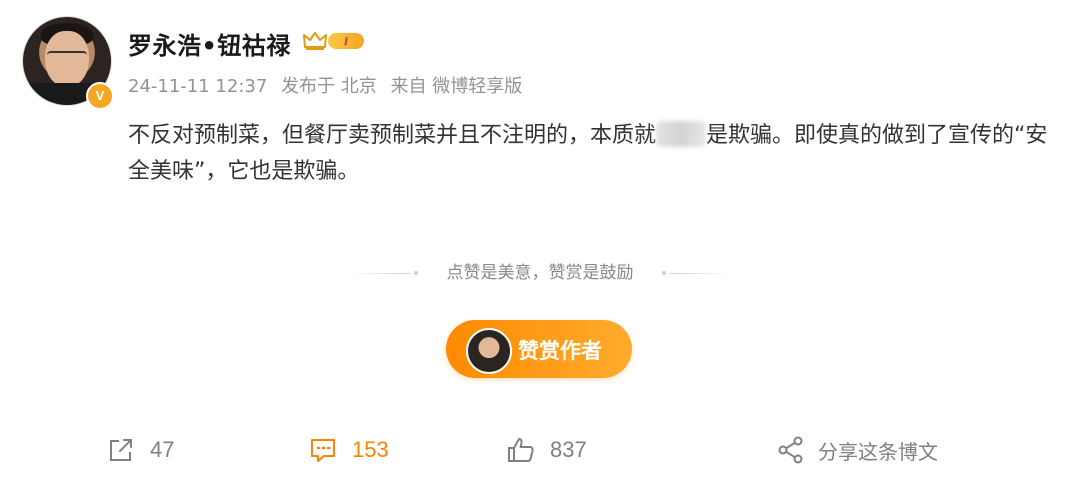 The height and width of the screenshot is (479, 1080). Describe the element at coordinates (209, 43) in the screenshot. I see `author-name: 罗永浩•钮祜禄` at that location.